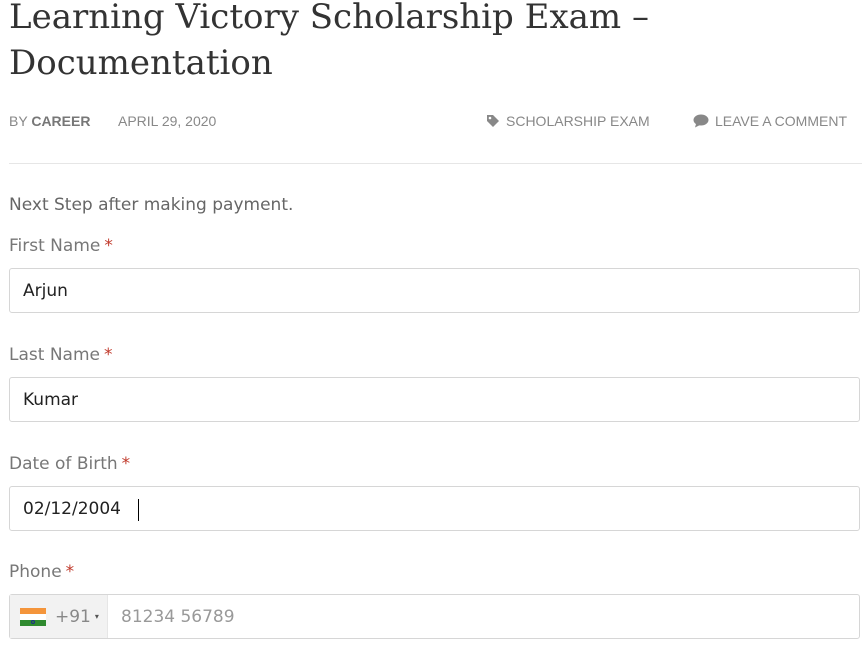  I want to click on author-link: CAREER, so click(60, 121).